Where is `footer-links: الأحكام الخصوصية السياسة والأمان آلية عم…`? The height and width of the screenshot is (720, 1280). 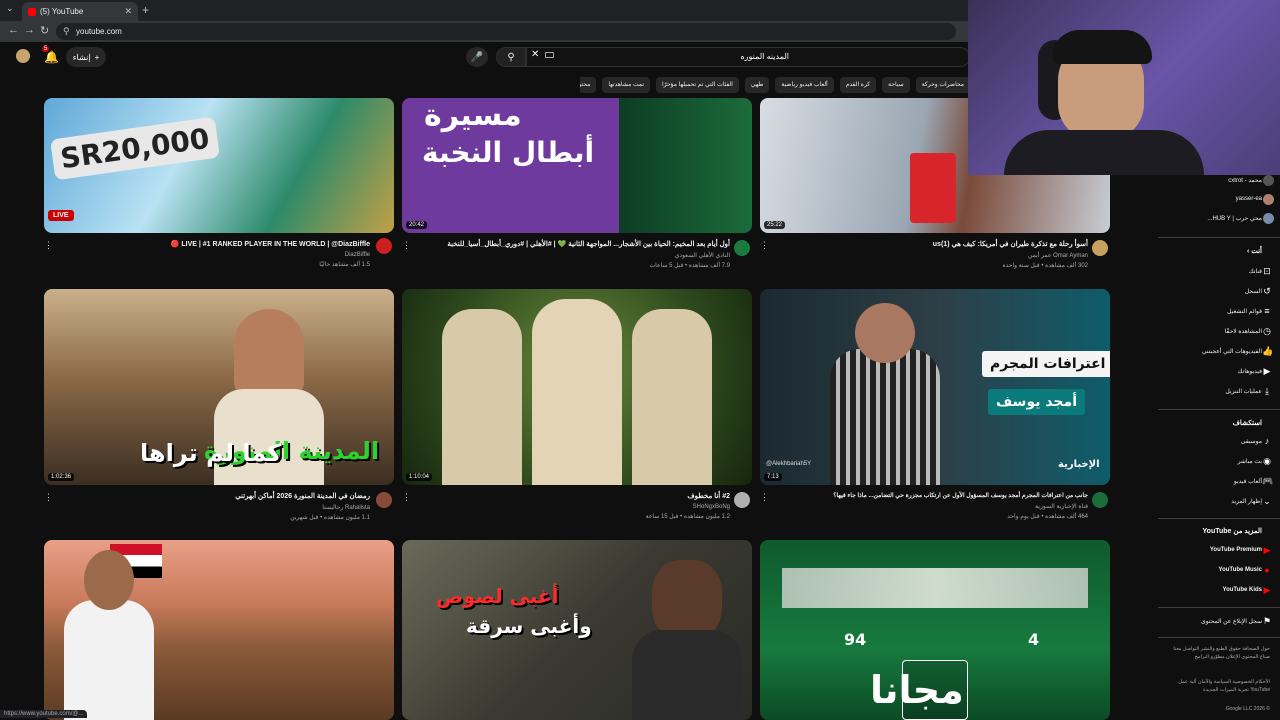 footer-links: الأحكام الخصوصية السياسة والأمان آلية عم… is located at coordinates (1216, 686).